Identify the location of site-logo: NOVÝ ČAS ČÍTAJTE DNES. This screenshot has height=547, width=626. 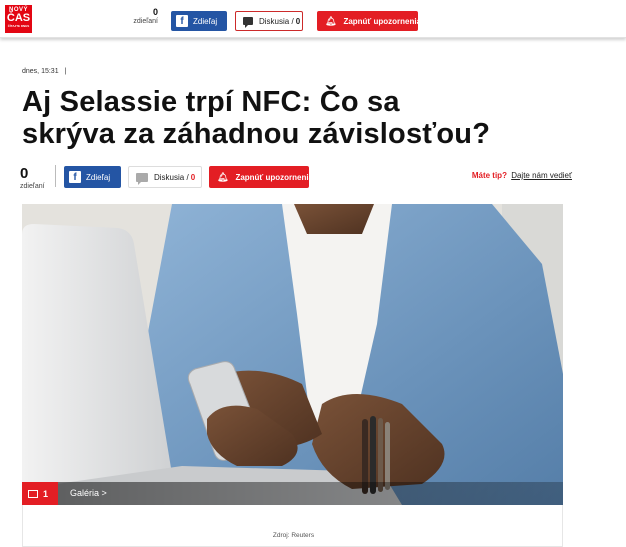
(18, 19).